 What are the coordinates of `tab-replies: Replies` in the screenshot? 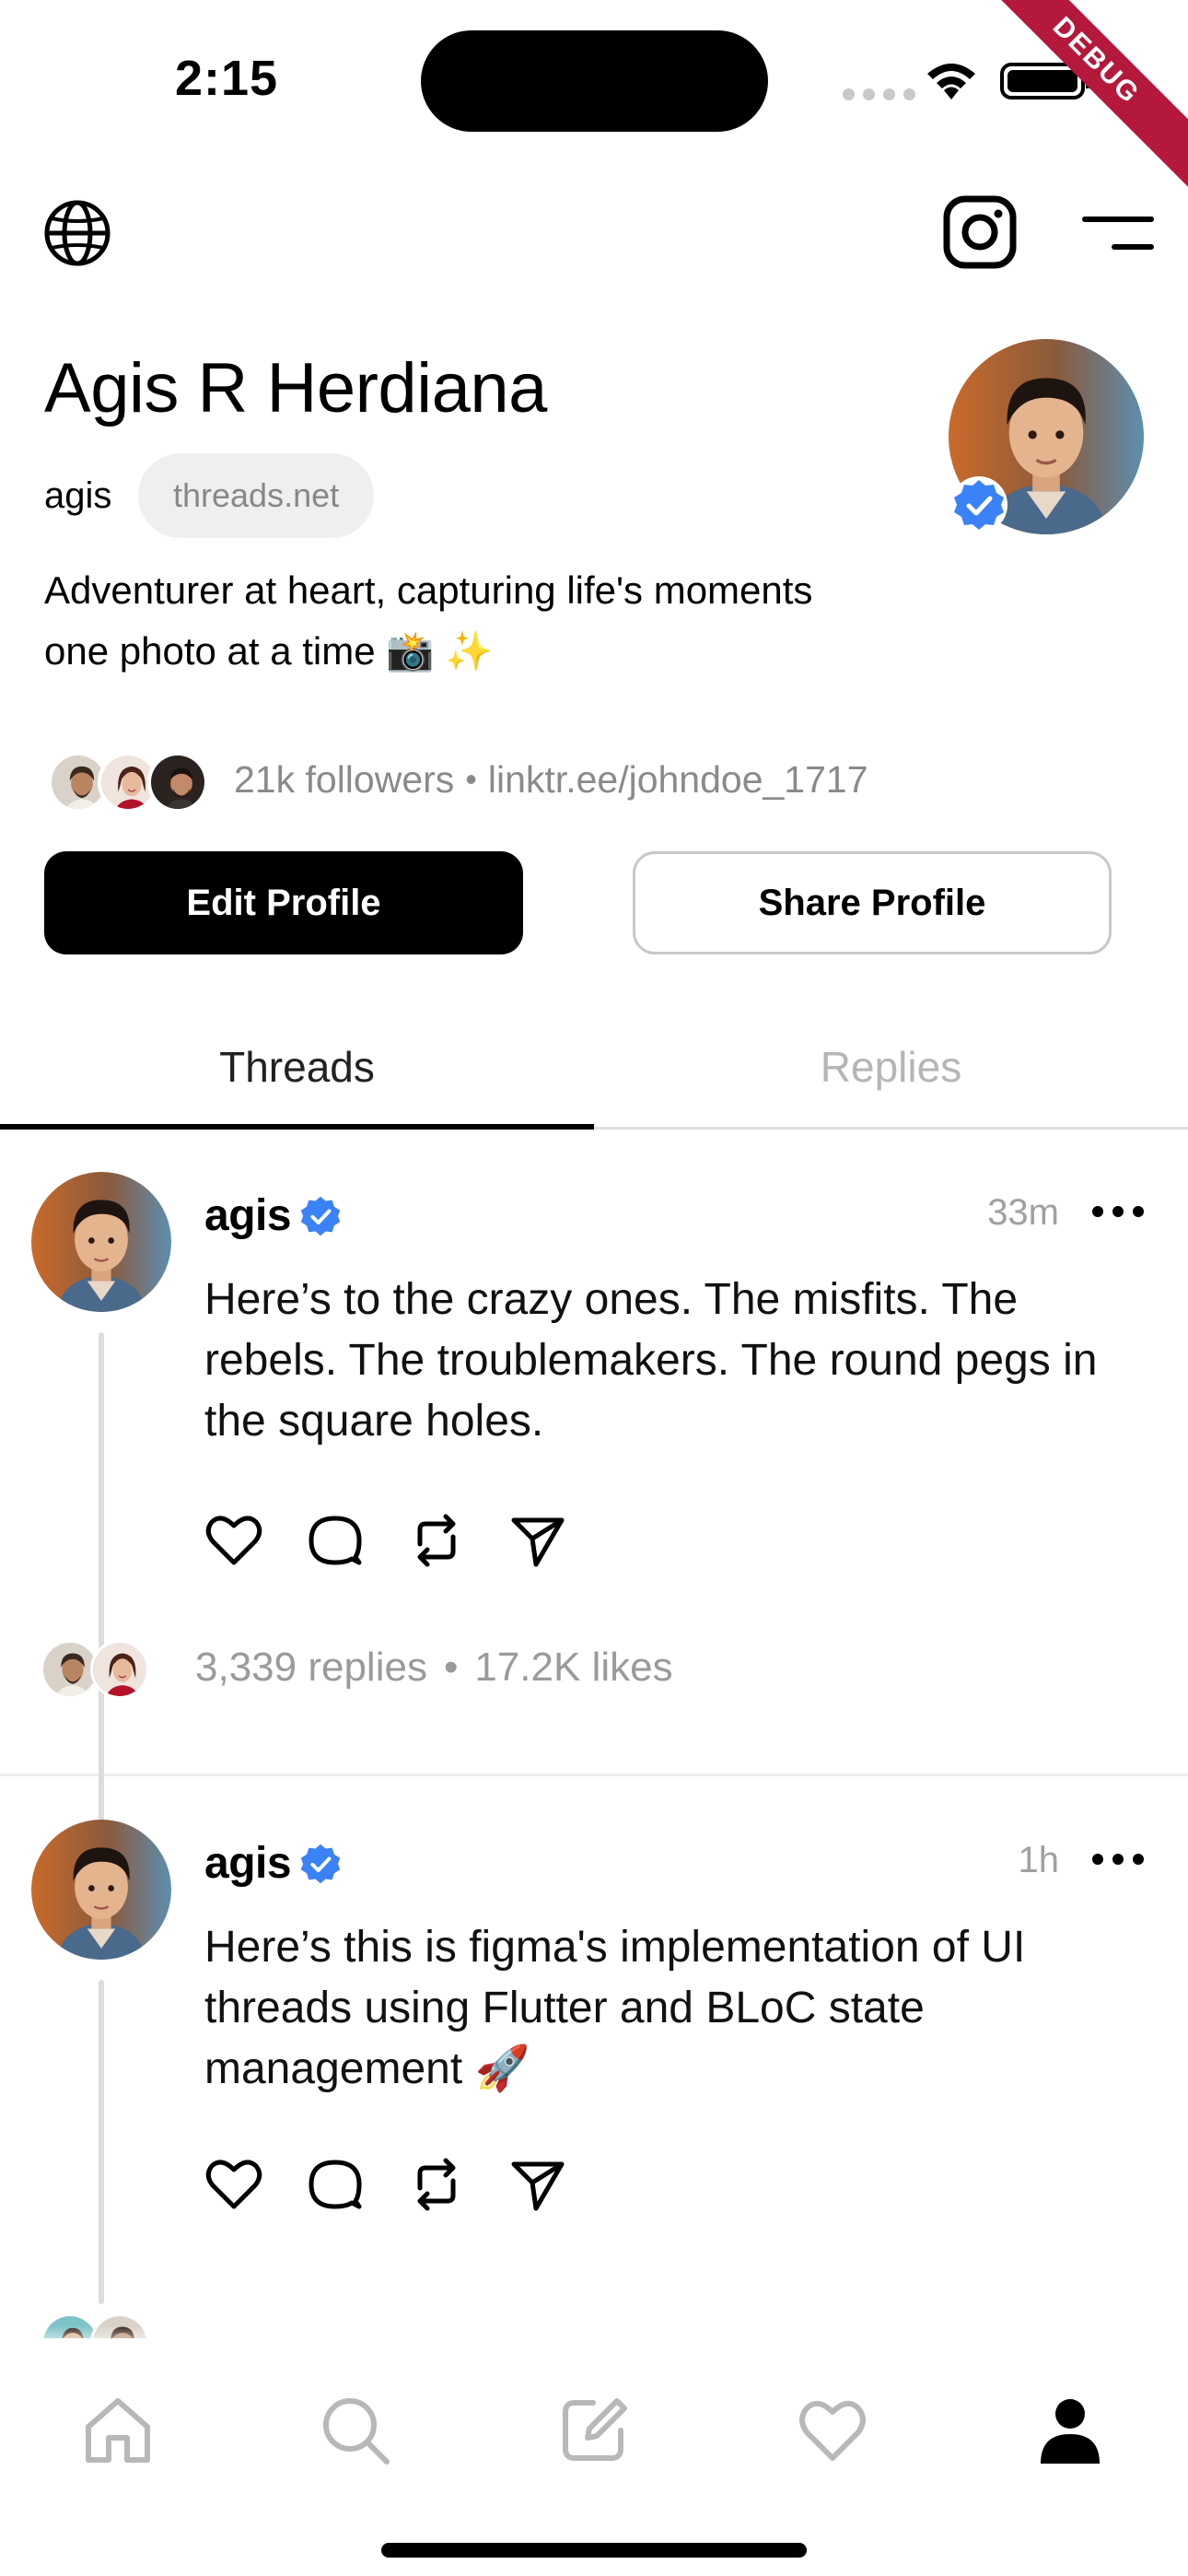 It's located at (891, 1067).